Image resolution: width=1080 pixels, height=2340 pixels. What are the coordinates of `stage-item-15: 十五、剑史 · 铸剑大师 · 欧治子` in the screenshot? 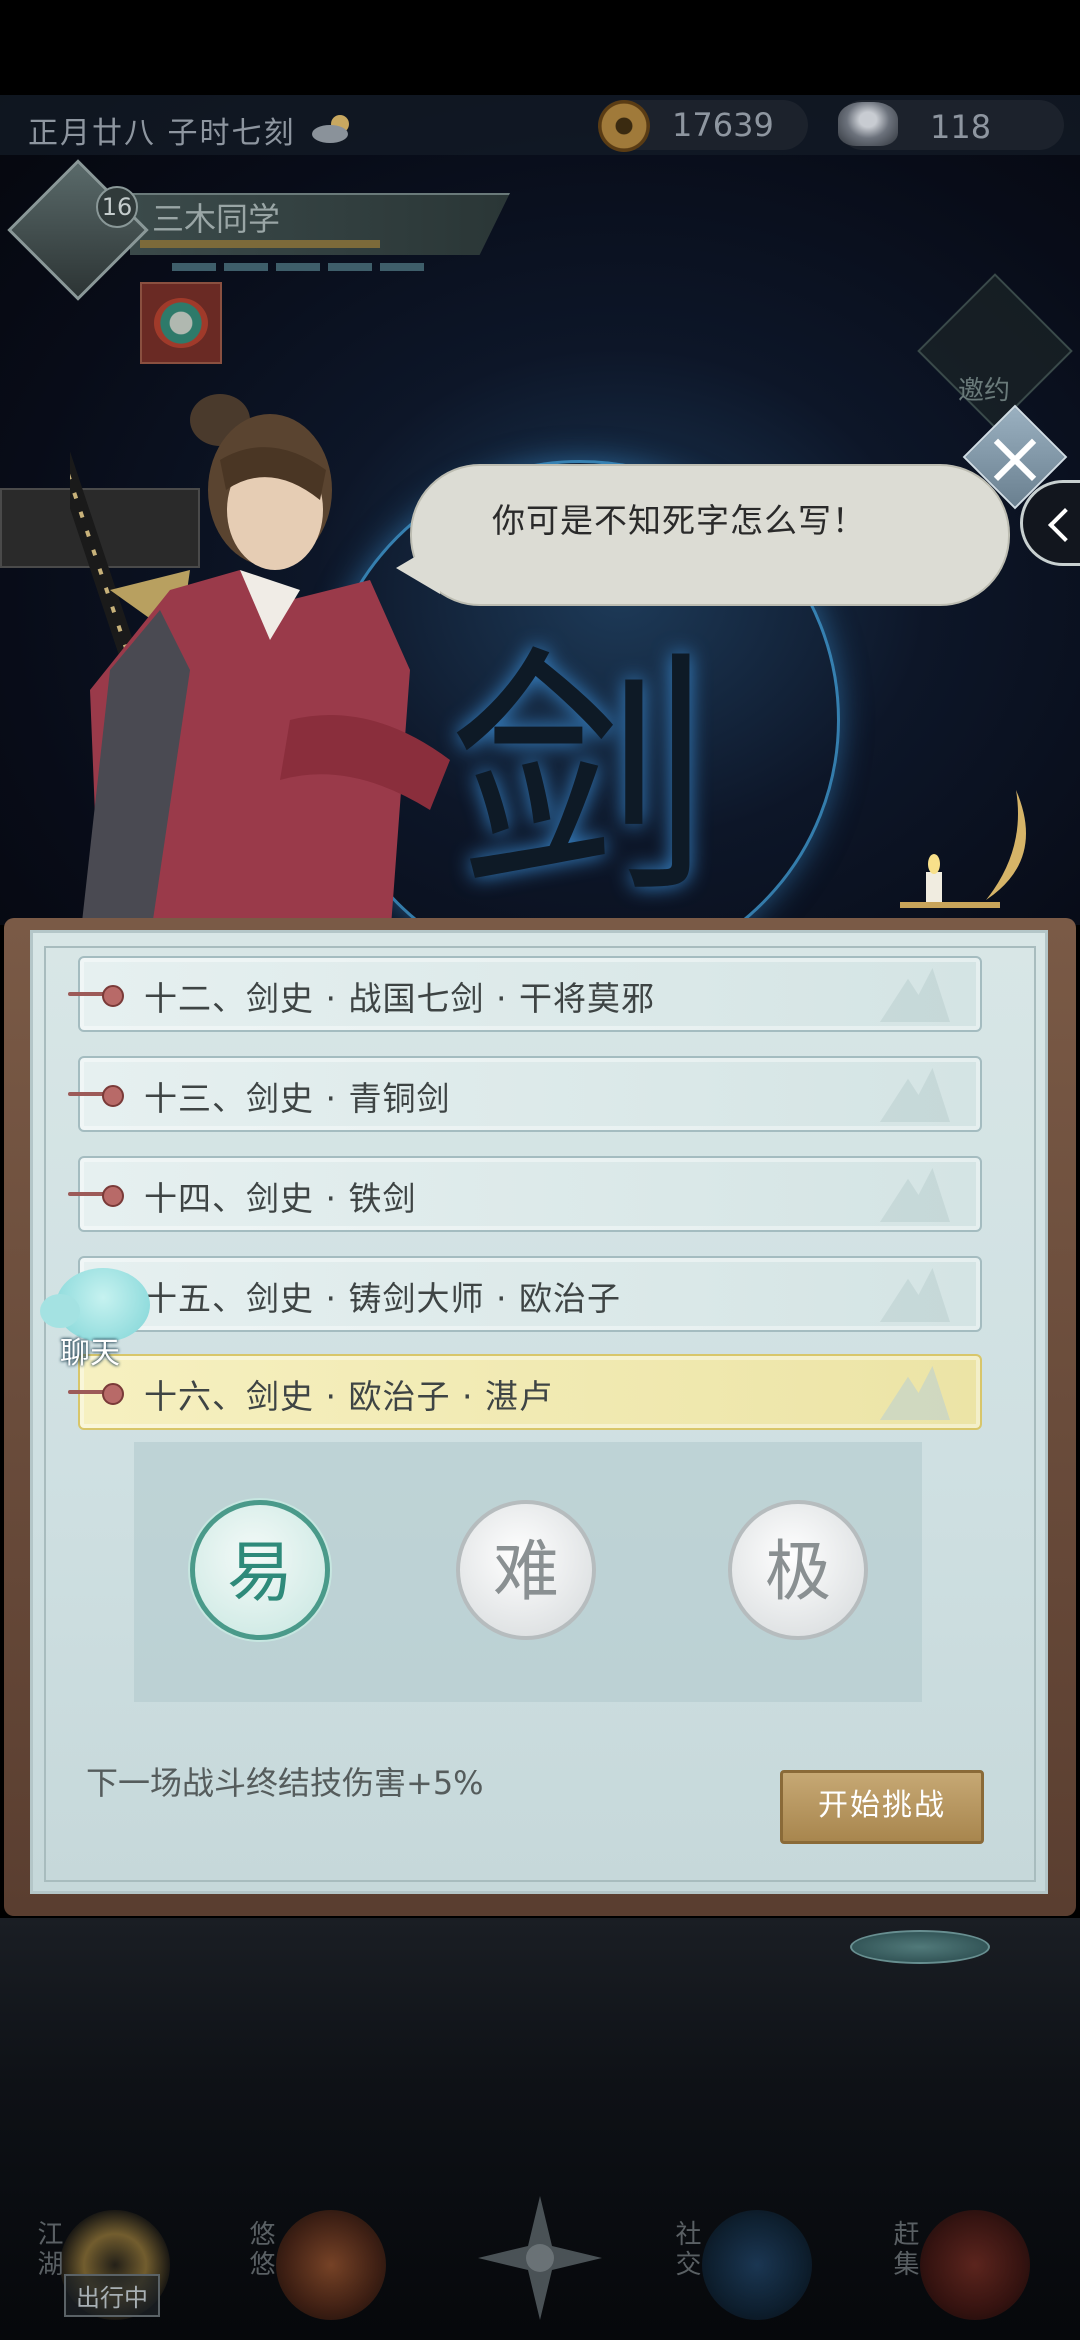 It's located at (525, 1294).